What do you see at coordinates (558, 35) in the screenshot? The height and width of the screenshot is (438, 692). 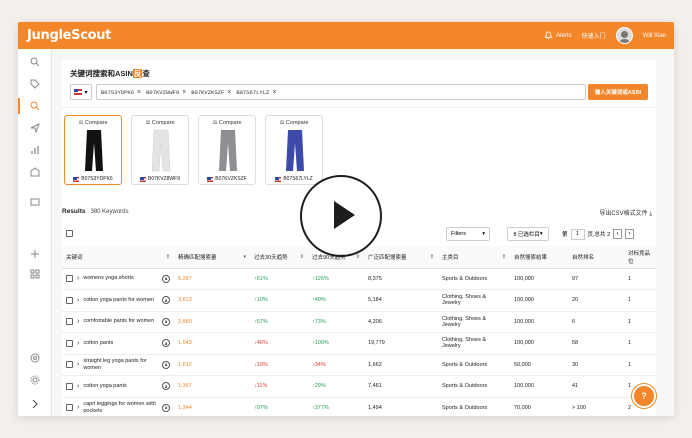 I see `alerts-button: Alerts` at bounding box center [558, 35].